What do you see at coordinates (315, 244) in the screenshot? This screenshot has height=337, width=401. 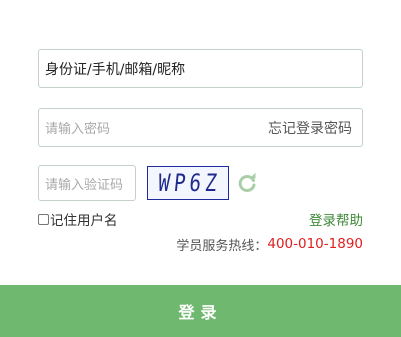 I see `hotline-number: 400-010-1890` at bounding box center [315, 244].